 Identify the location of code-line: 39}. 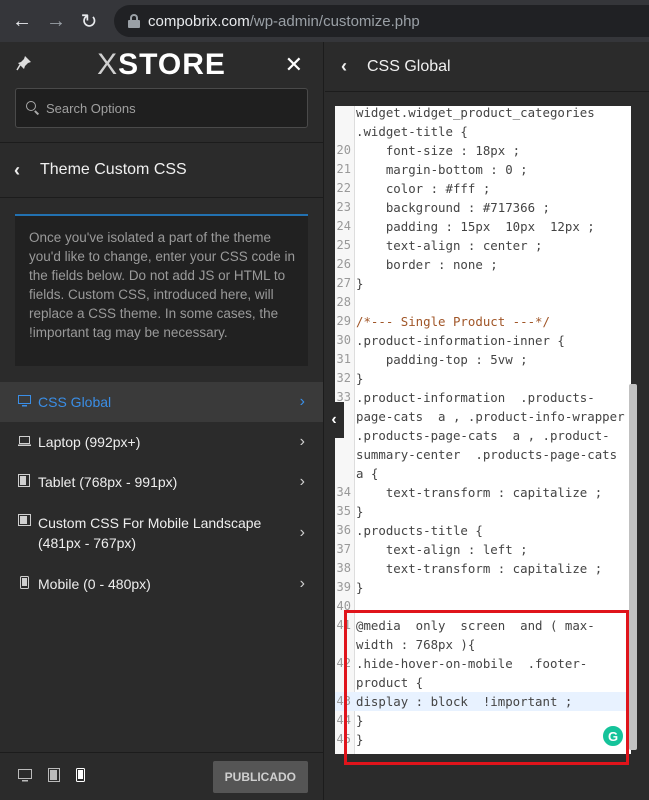
(483, 587).